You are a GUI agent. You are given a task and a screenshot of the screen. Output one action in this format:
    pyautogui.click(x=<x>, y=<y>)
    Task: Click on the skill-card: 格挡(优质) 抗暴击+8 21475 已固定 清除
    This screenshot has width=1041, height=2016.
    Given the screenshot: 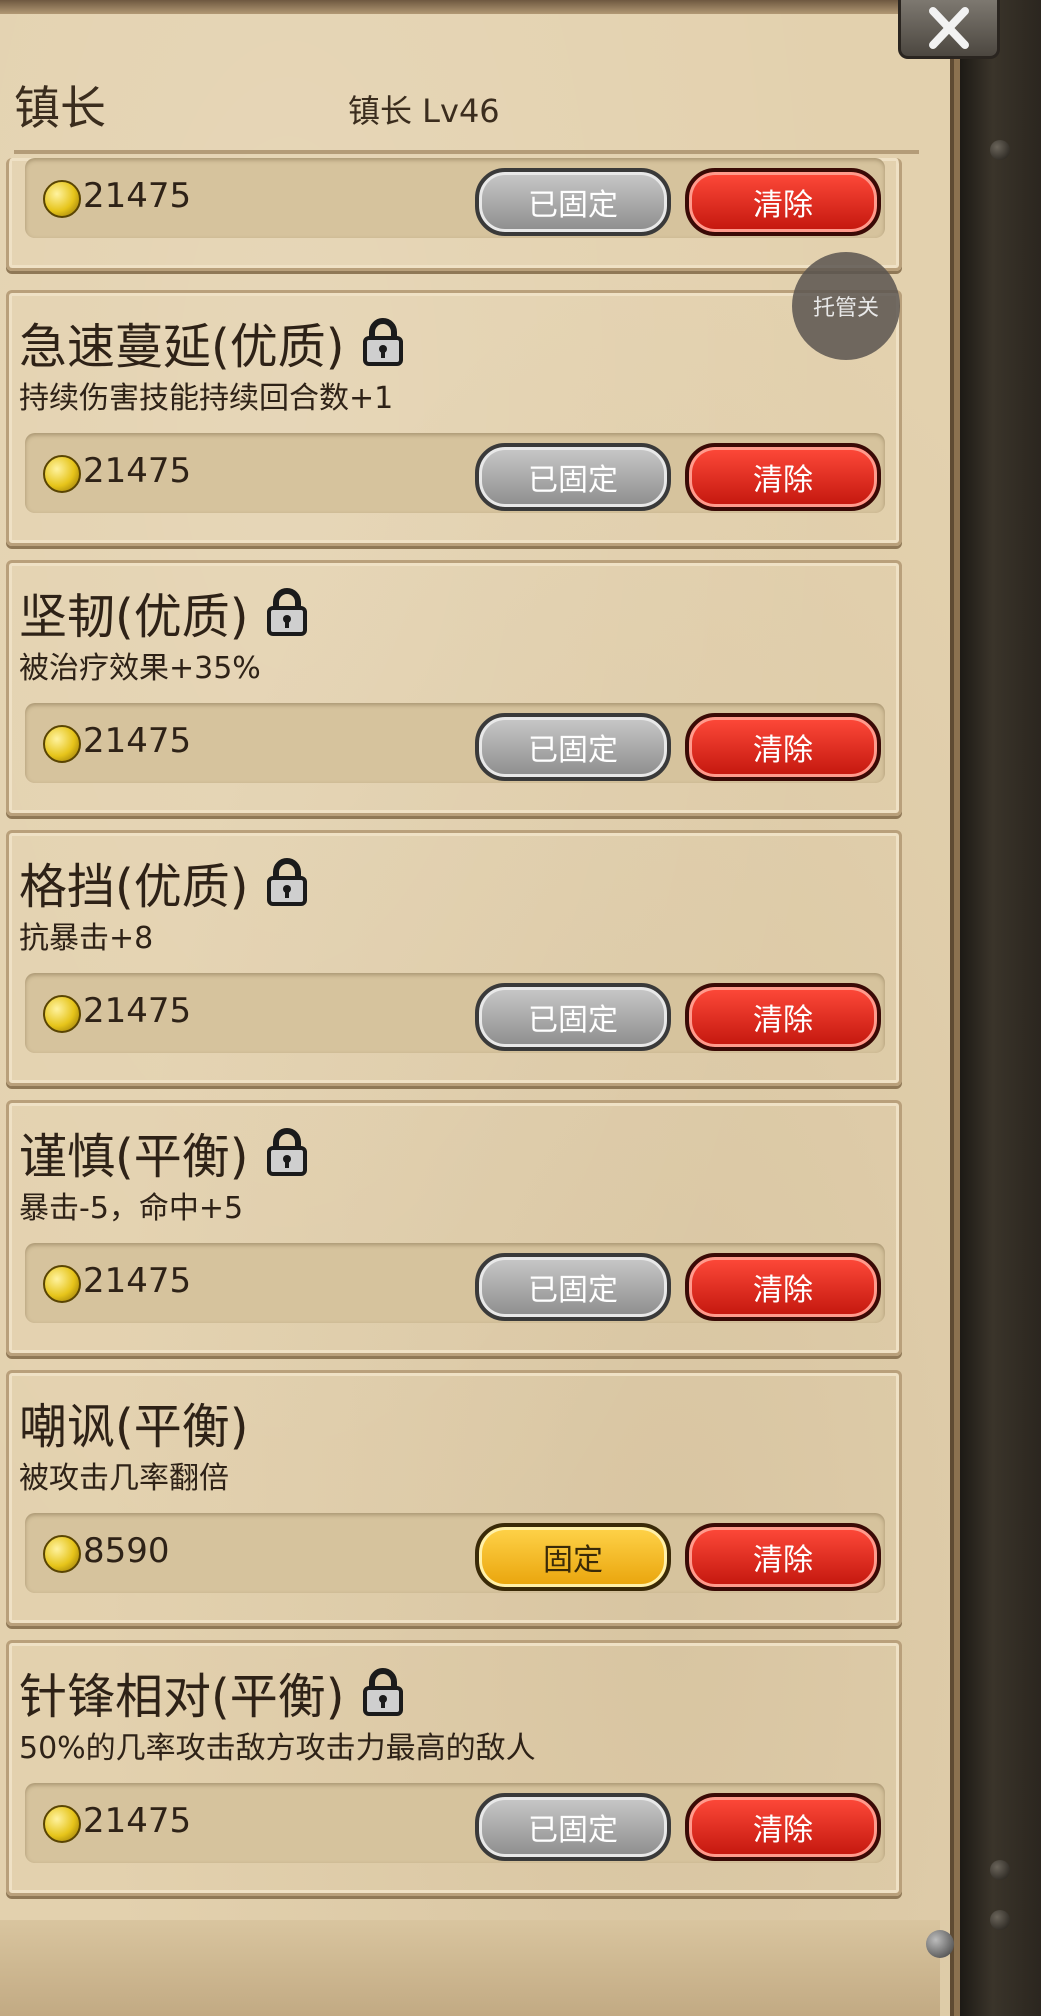 What is the action you would take?
    pyautogui.click(x=454, y=958)
    